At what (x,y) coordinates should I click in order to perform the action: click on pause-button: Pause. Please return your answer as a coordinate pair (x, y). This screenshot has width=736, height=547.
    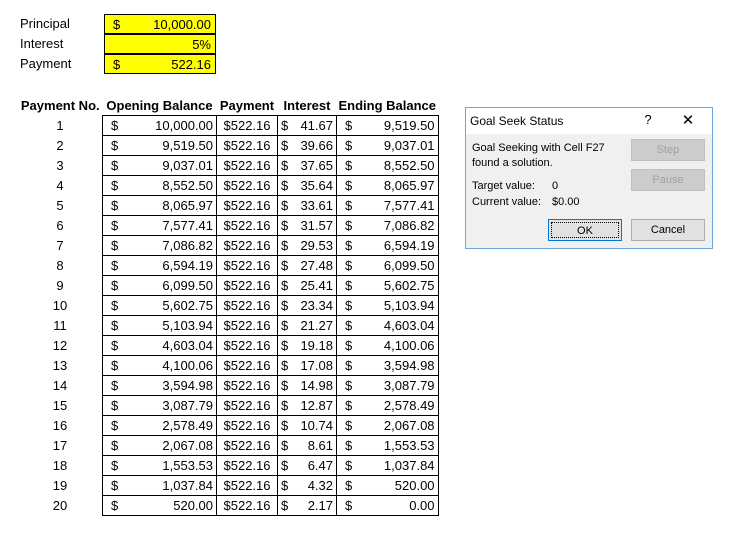
    Looking at the image, I should click on (668, 180).